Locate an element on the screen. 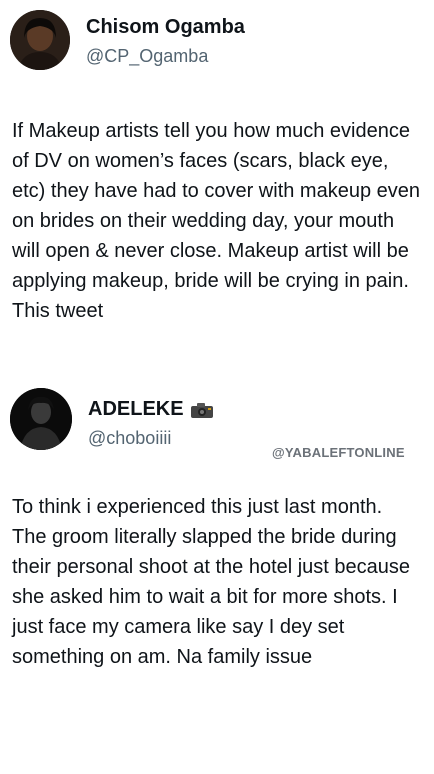 The height and width of the screenshot is (774, 434). chisom-avatar is located at coordinates (40, 40).